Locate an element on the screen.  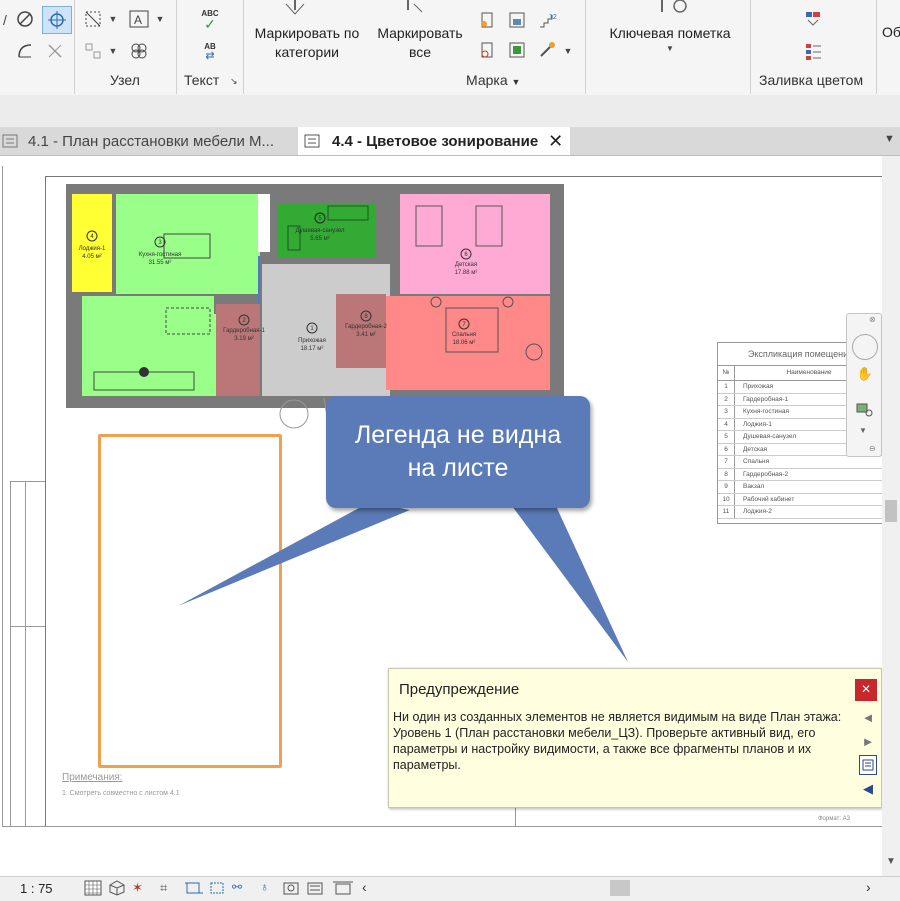
next-icon: ► is located at coordinates (868, 741).